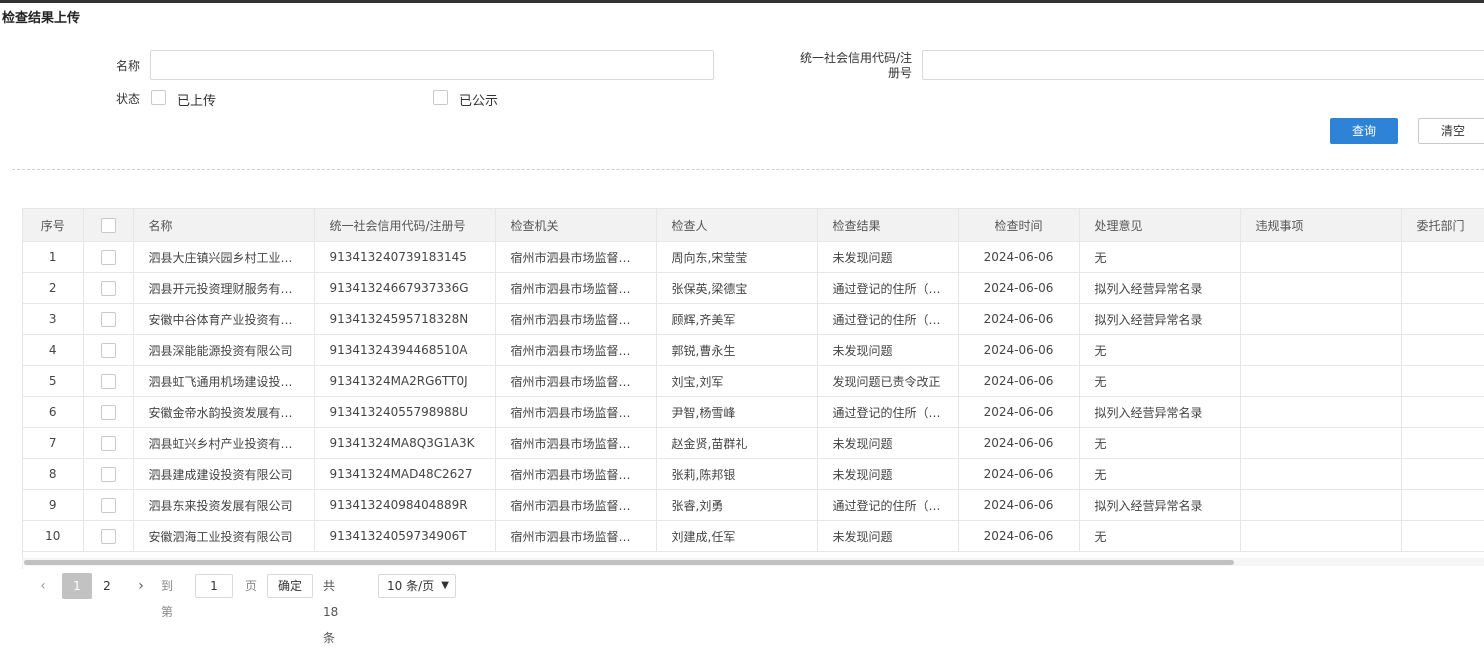 The width and height of the screenshot is (1484, 651). I want to click on horizontal-scrollbar, so click(753, 562).